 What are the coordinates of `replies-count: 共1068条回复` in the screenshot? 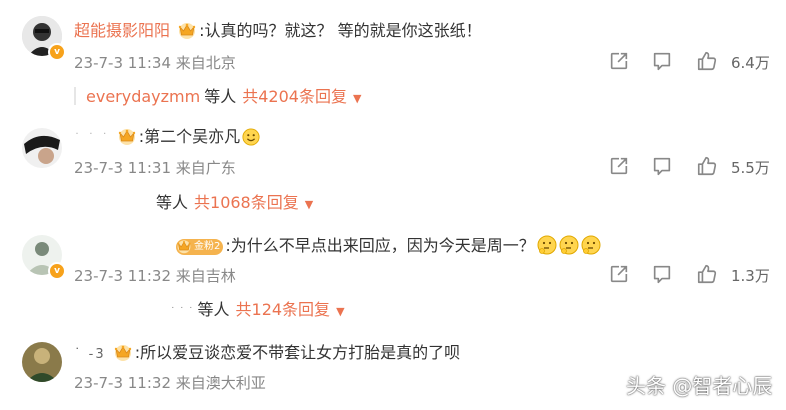 It's located at (246, 202).